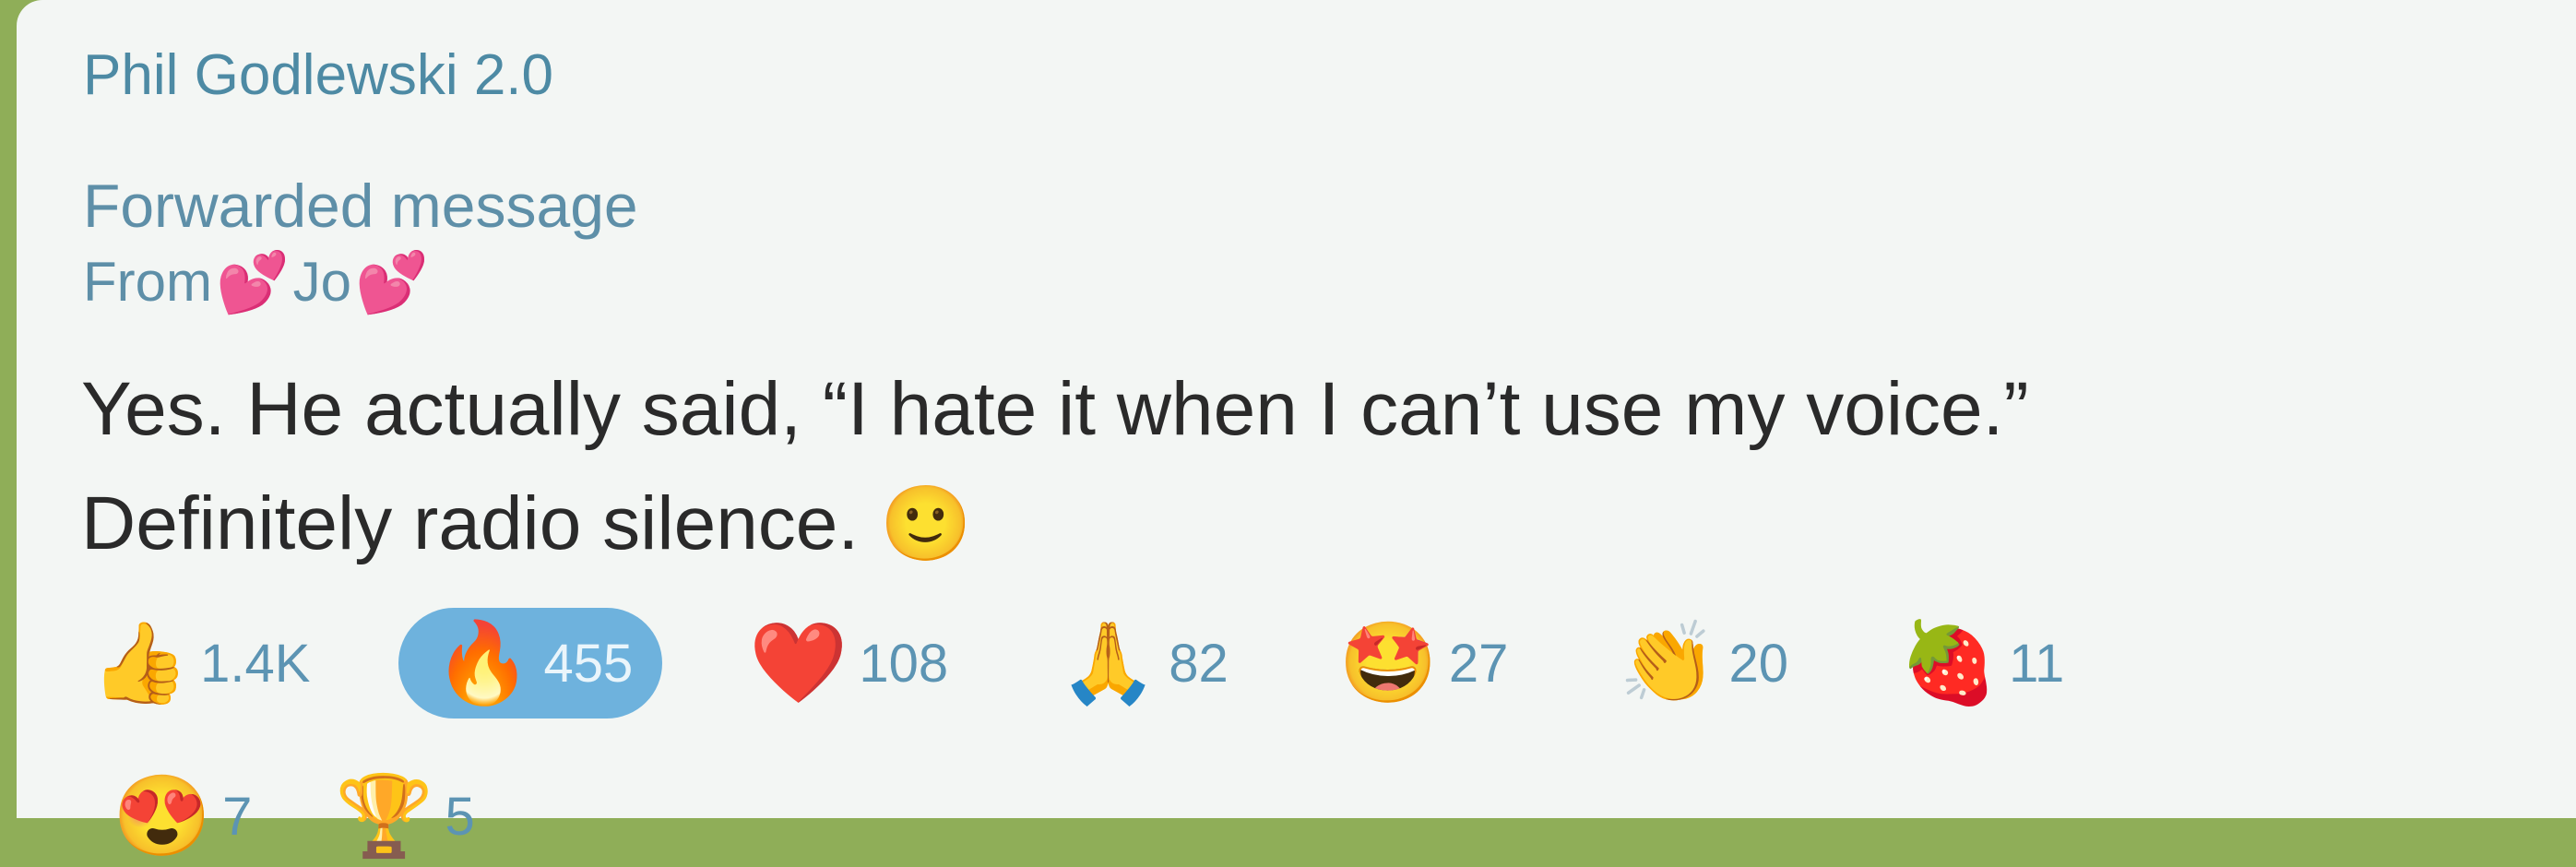  I want to click on heart-icon: ❤️, so click(799, 663).